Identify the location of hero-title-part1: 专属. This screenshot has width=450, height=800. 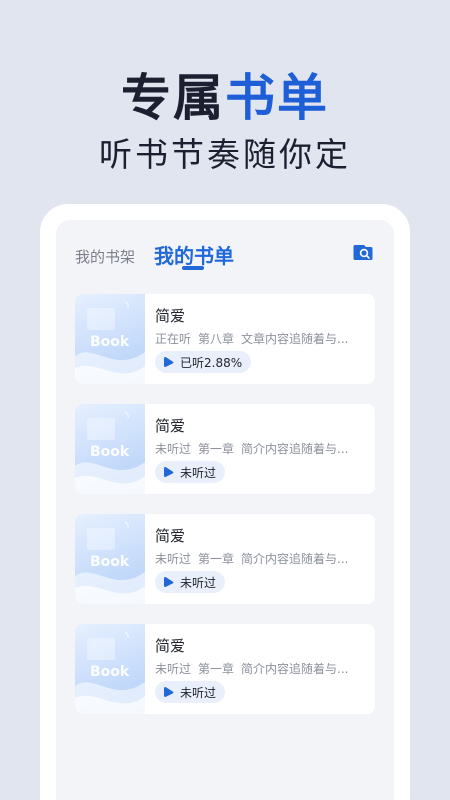
(173, 98).